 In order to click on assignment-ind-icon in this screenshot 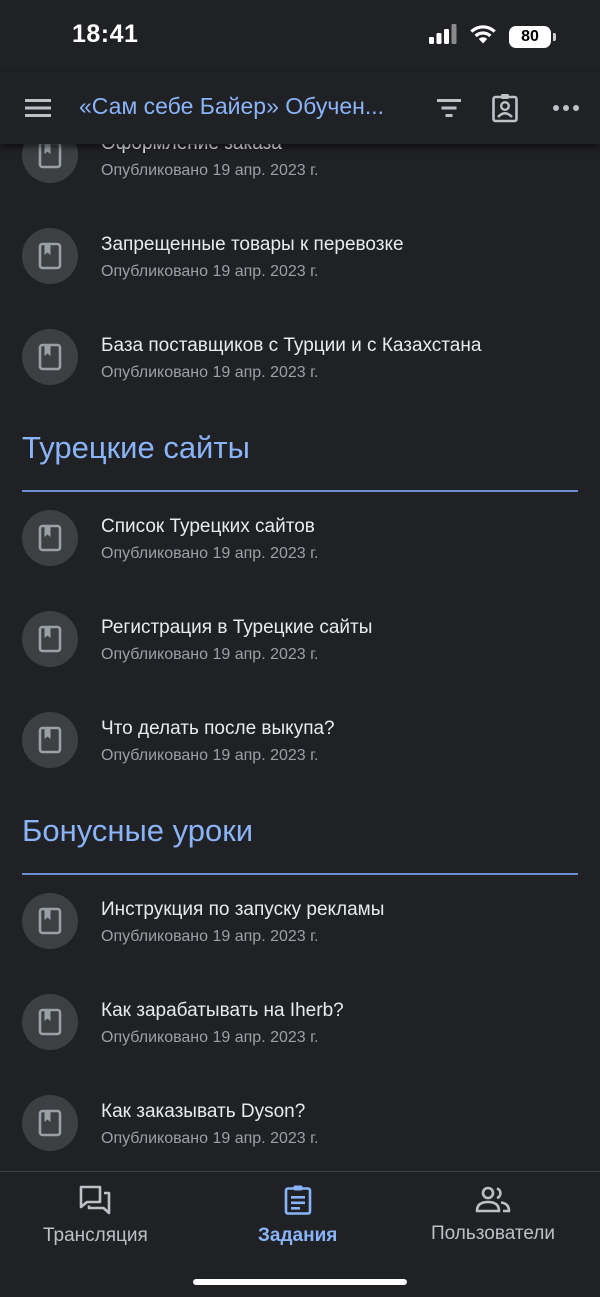, I will do `click(505, 108)`.